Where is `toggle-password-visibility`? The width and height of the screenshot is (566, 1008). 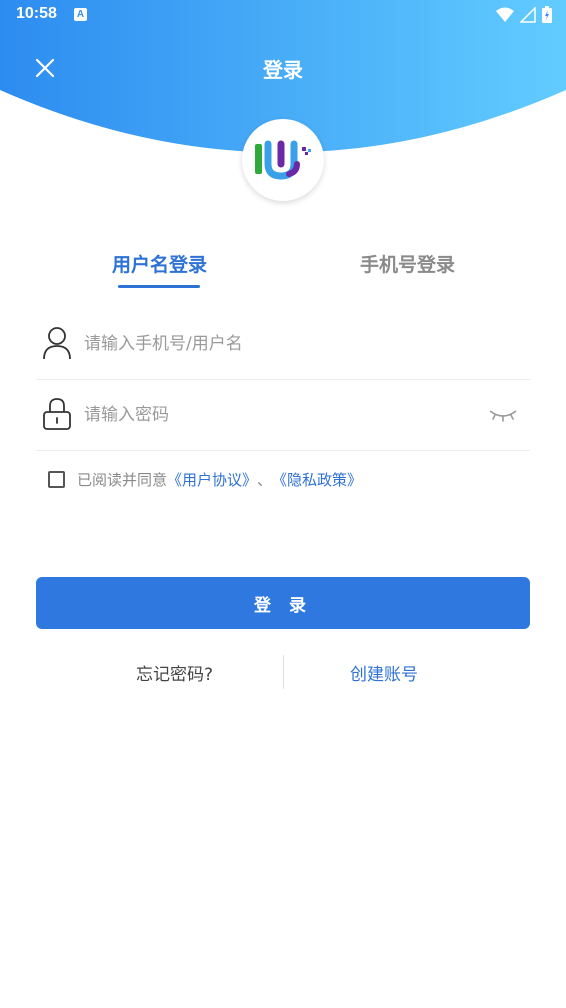 toggle-password-visibility is located at coordinates (503, 414).